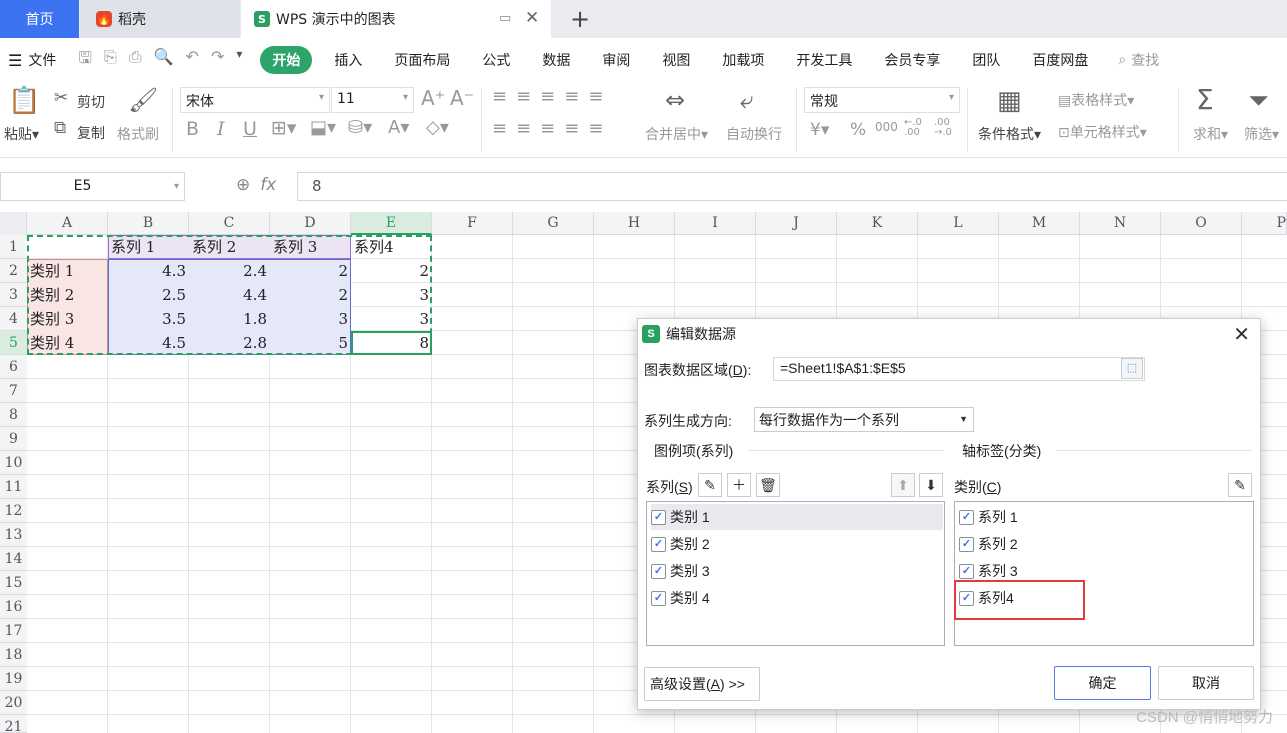 The height and width of the screenshot is (733, 1287). Describe the element at coordinates (1105, 598) in the screenshot. I see `list-item: ✓ 系列4` at that location.